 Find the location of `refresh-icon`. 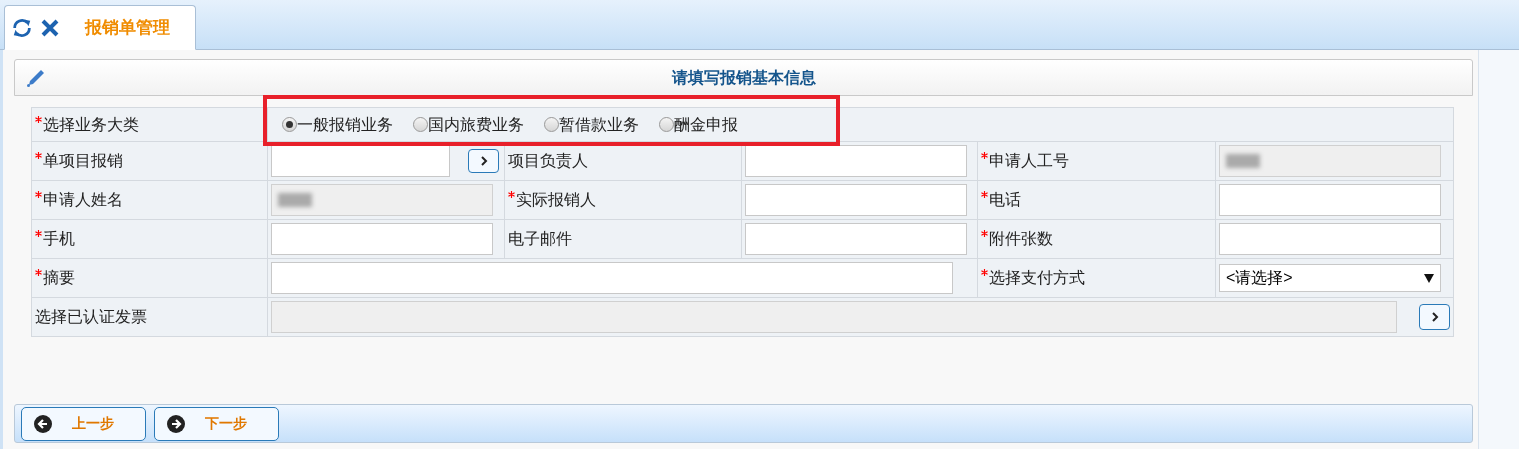

refresh-icon is located at coordinates (22, 27).